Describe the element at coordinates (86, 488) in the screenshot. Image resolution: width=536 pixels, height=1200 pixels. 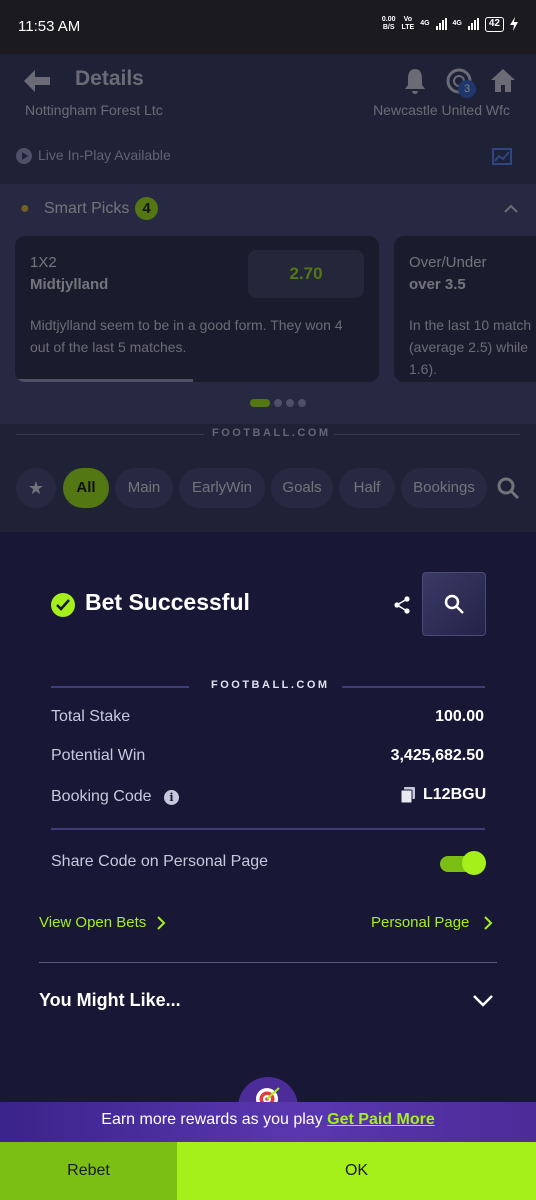
I see `tab-all: All` at that location.